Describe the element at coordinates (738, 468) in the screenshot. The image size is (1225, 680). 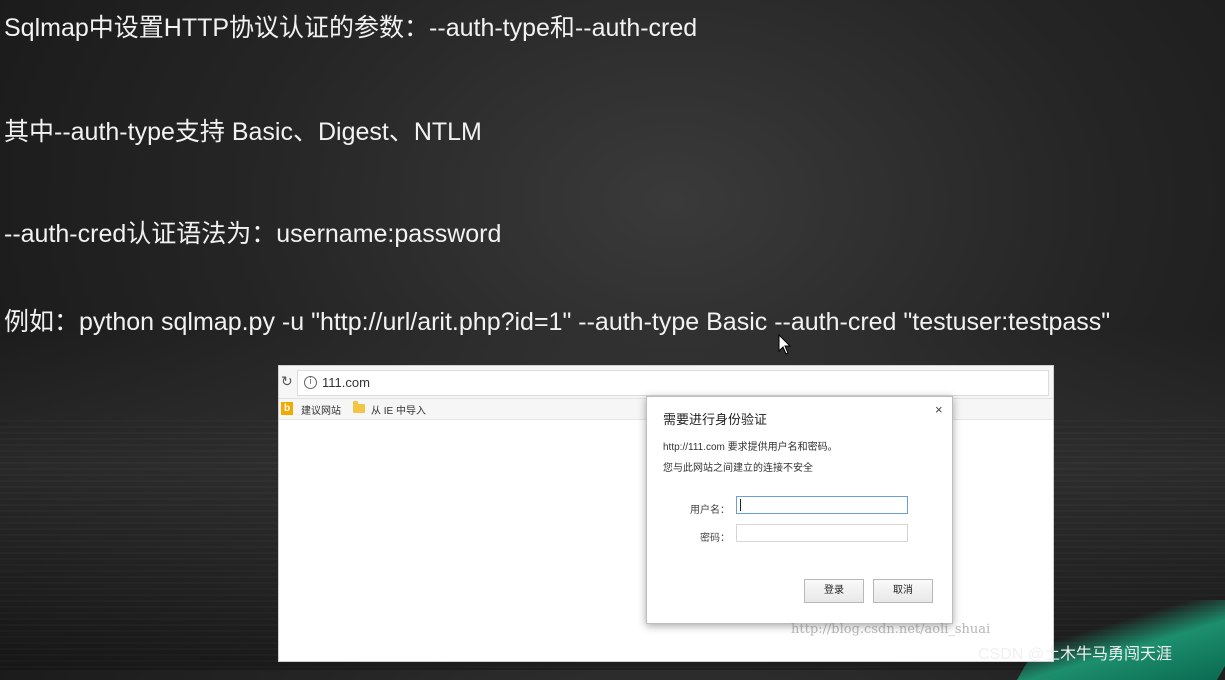
I see `dialog-warning: 您与此网站之间建立的连接不安全` at that location.